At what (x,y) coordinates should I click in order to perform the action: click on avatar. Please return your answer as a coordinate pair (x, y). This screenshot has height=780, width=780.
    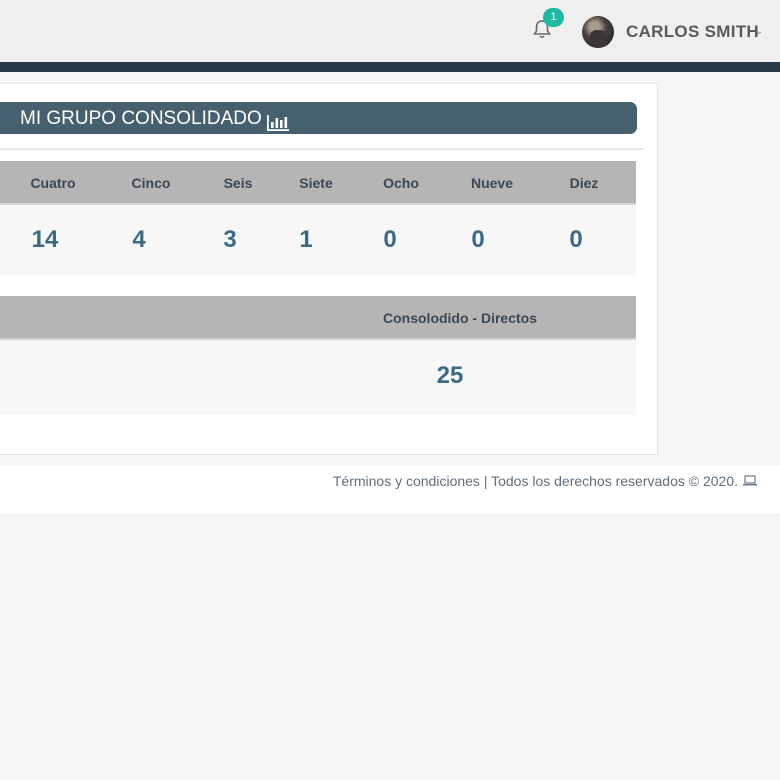
    Looking at the image, I should click on (598, 32).